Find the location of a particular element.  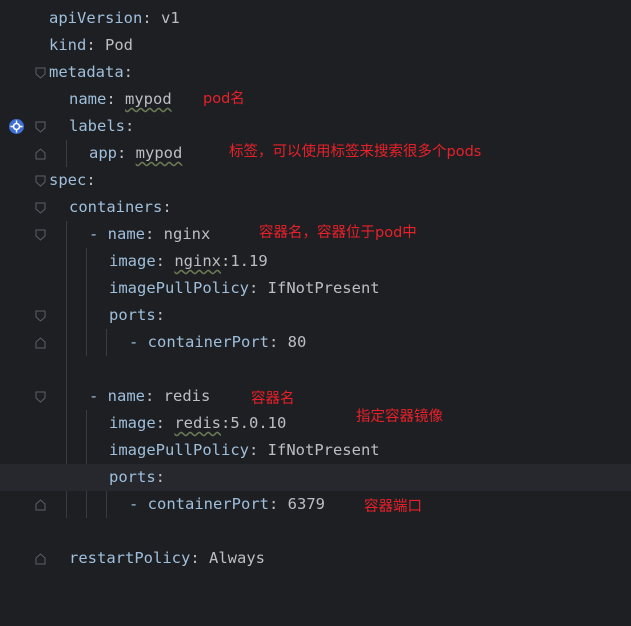

yaml-key: metadata is located at coordinates (86, 72).